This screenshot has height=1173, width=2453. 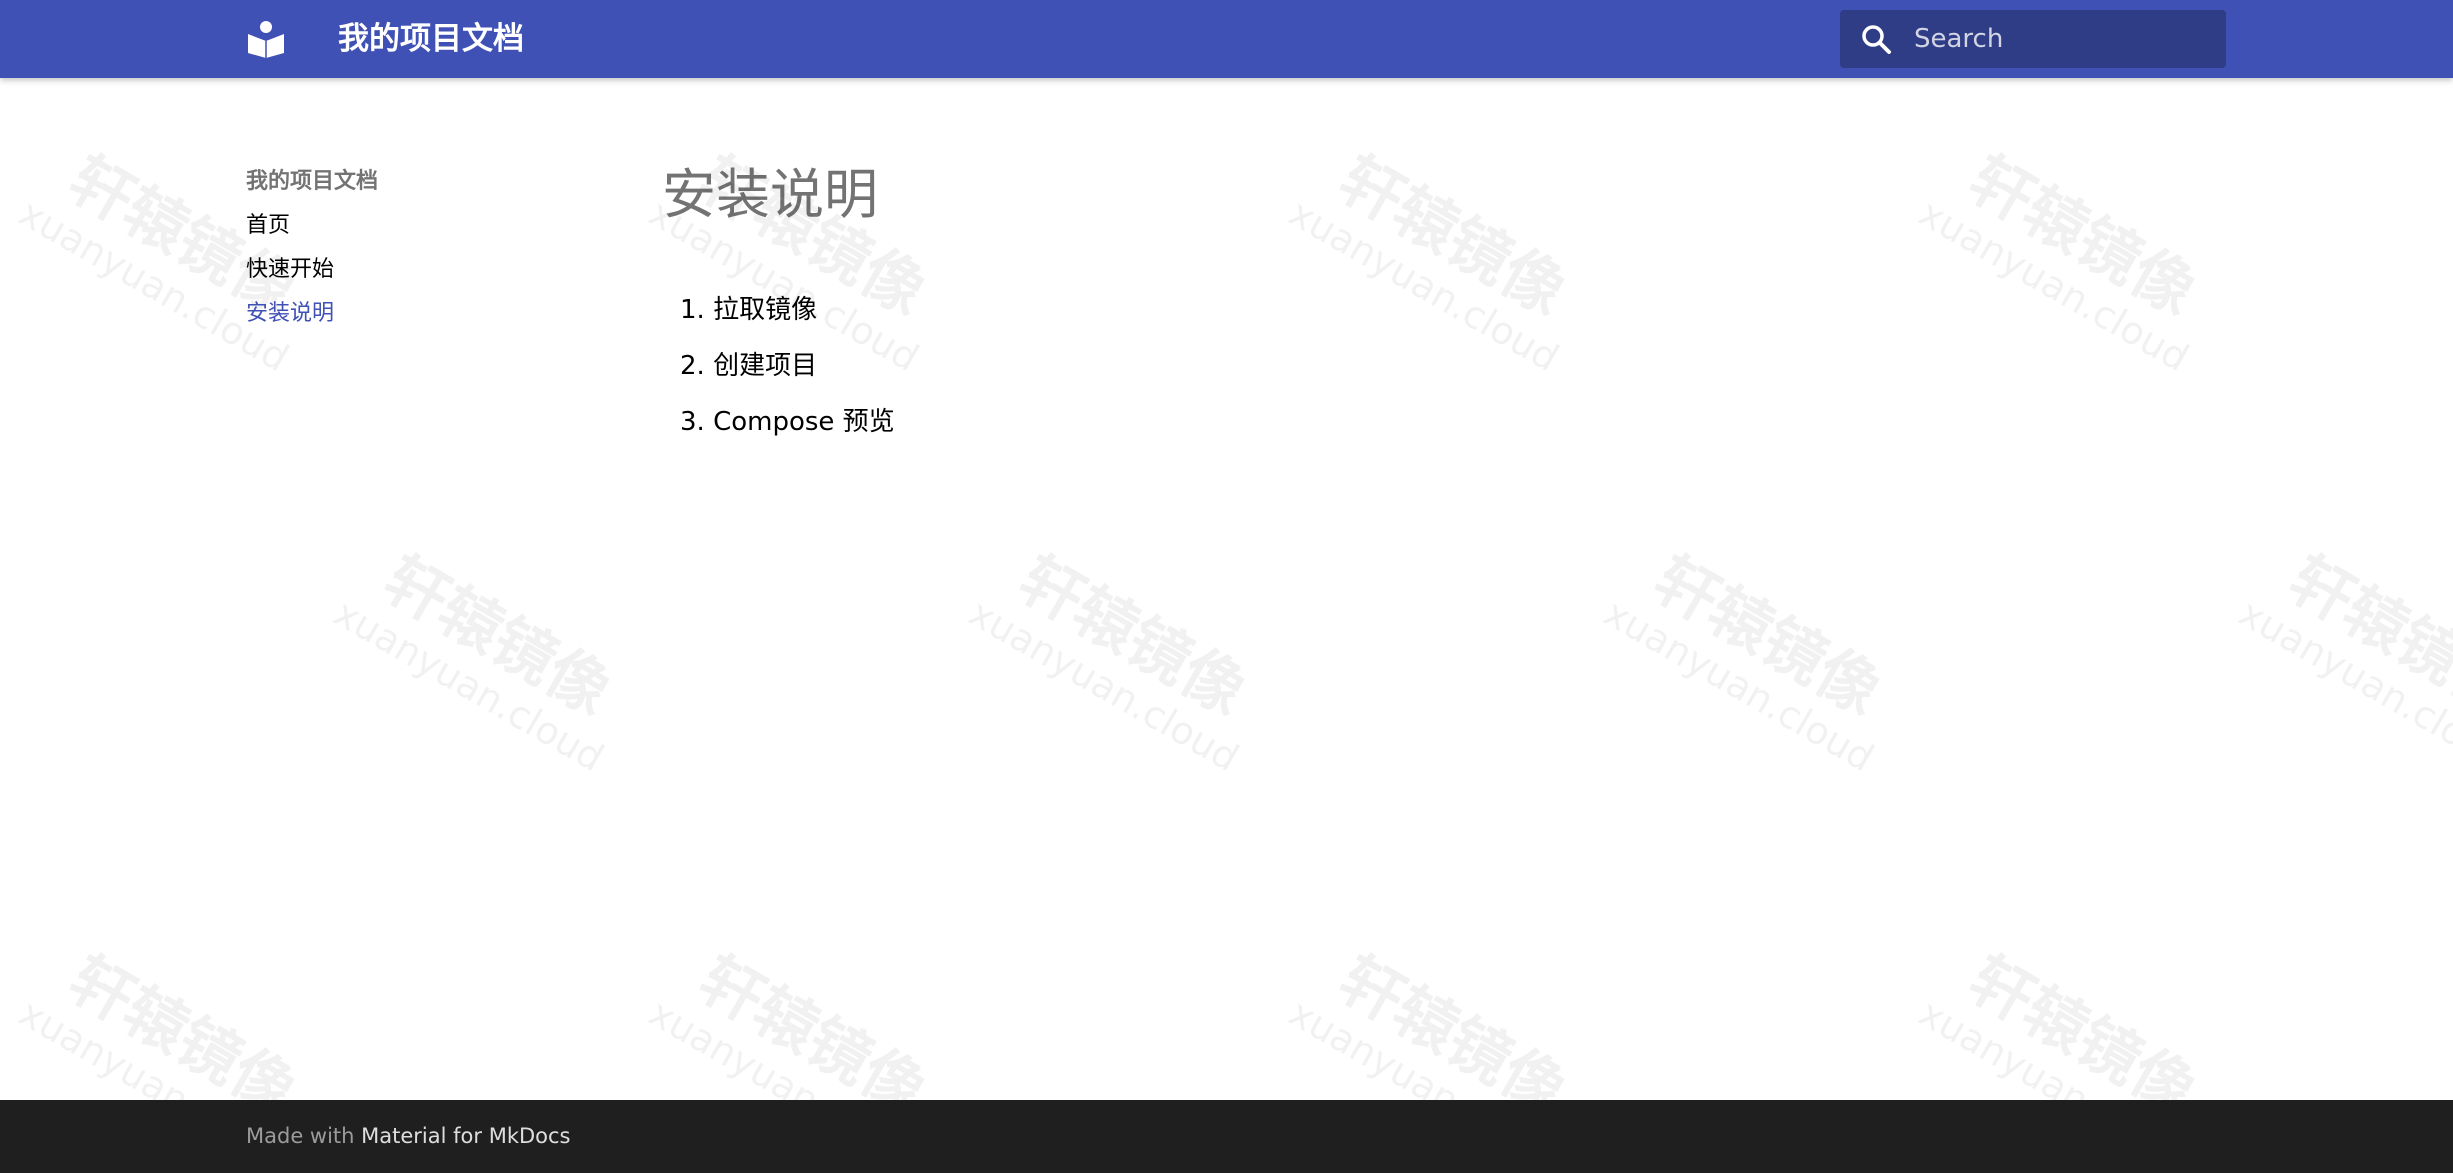 I want to click on list-item-number: 1., so click(x=692, y=310).